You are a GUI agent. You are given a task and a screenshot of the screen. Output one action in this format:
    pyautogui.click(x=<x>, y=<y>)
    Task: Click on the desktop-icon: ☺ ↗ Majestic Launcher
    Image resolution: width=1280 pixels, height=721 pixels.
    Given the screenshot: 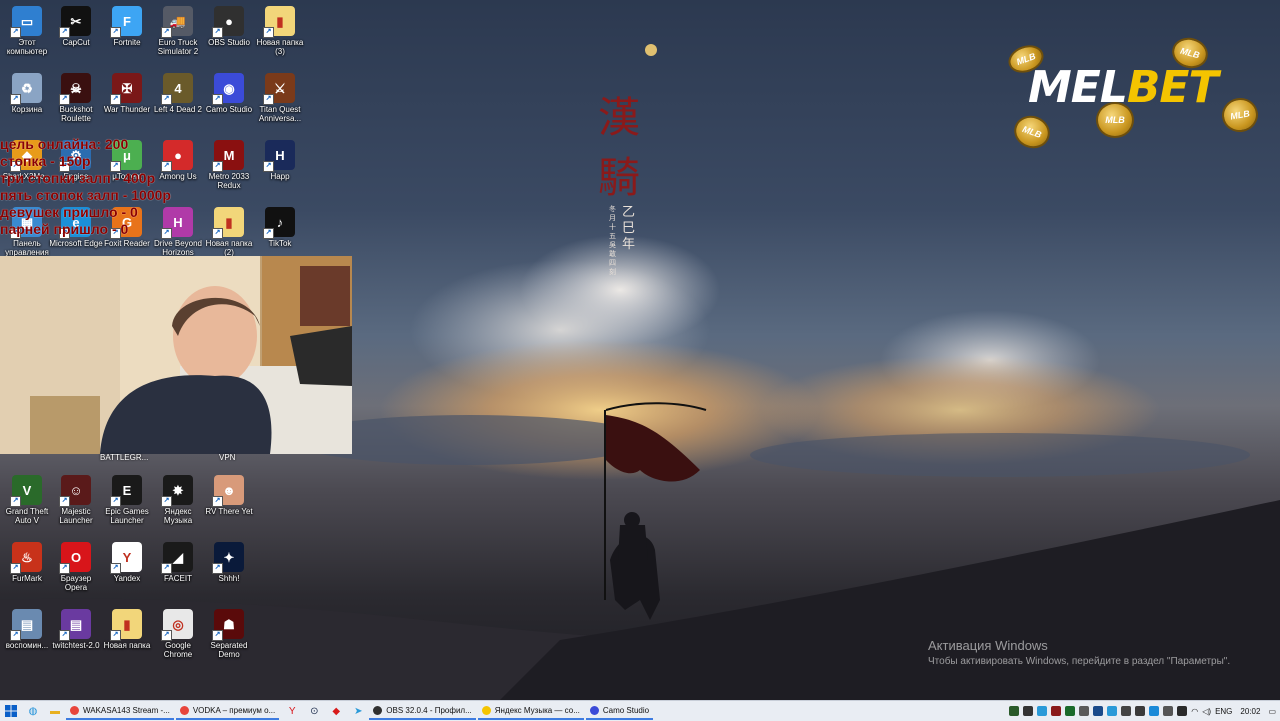 What is the action you would take?
    pyautogui.click(x=76, y=499)
    